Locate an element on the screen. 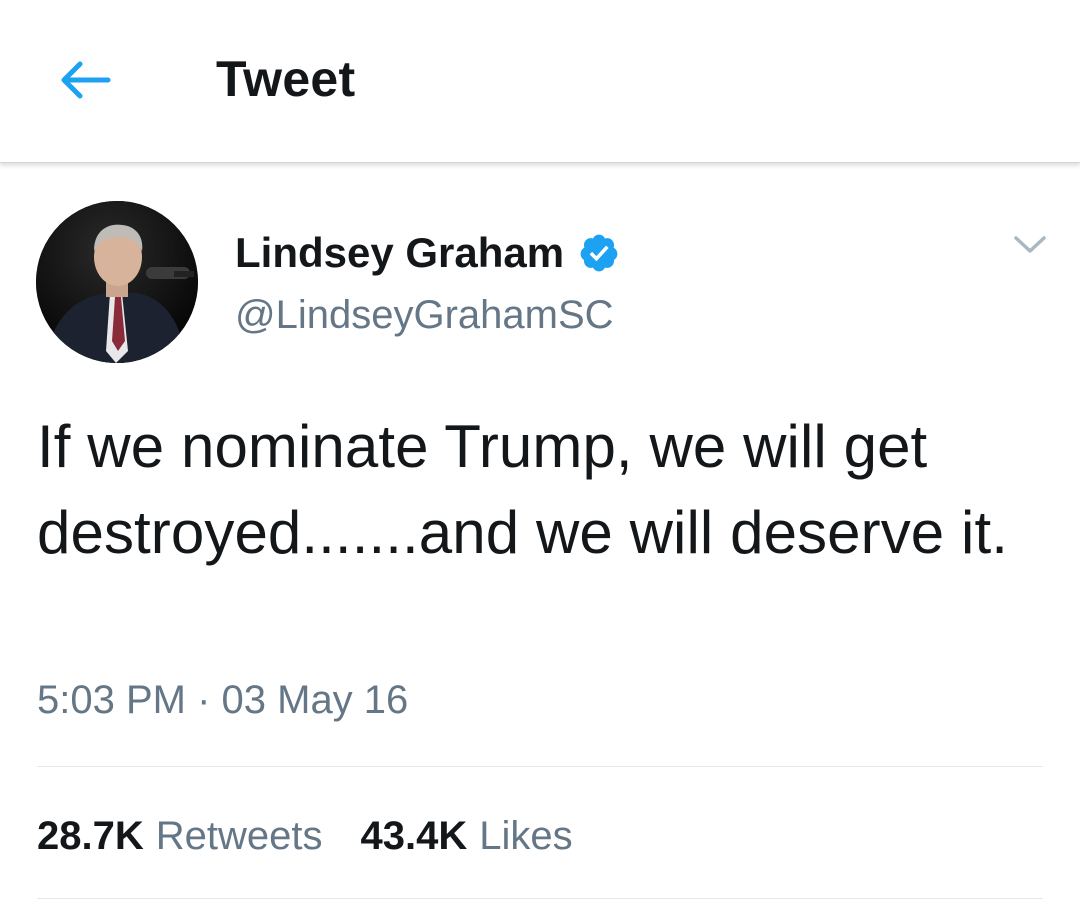 The image size is (1080, 911). back-button is located at coordinates (85, 80).